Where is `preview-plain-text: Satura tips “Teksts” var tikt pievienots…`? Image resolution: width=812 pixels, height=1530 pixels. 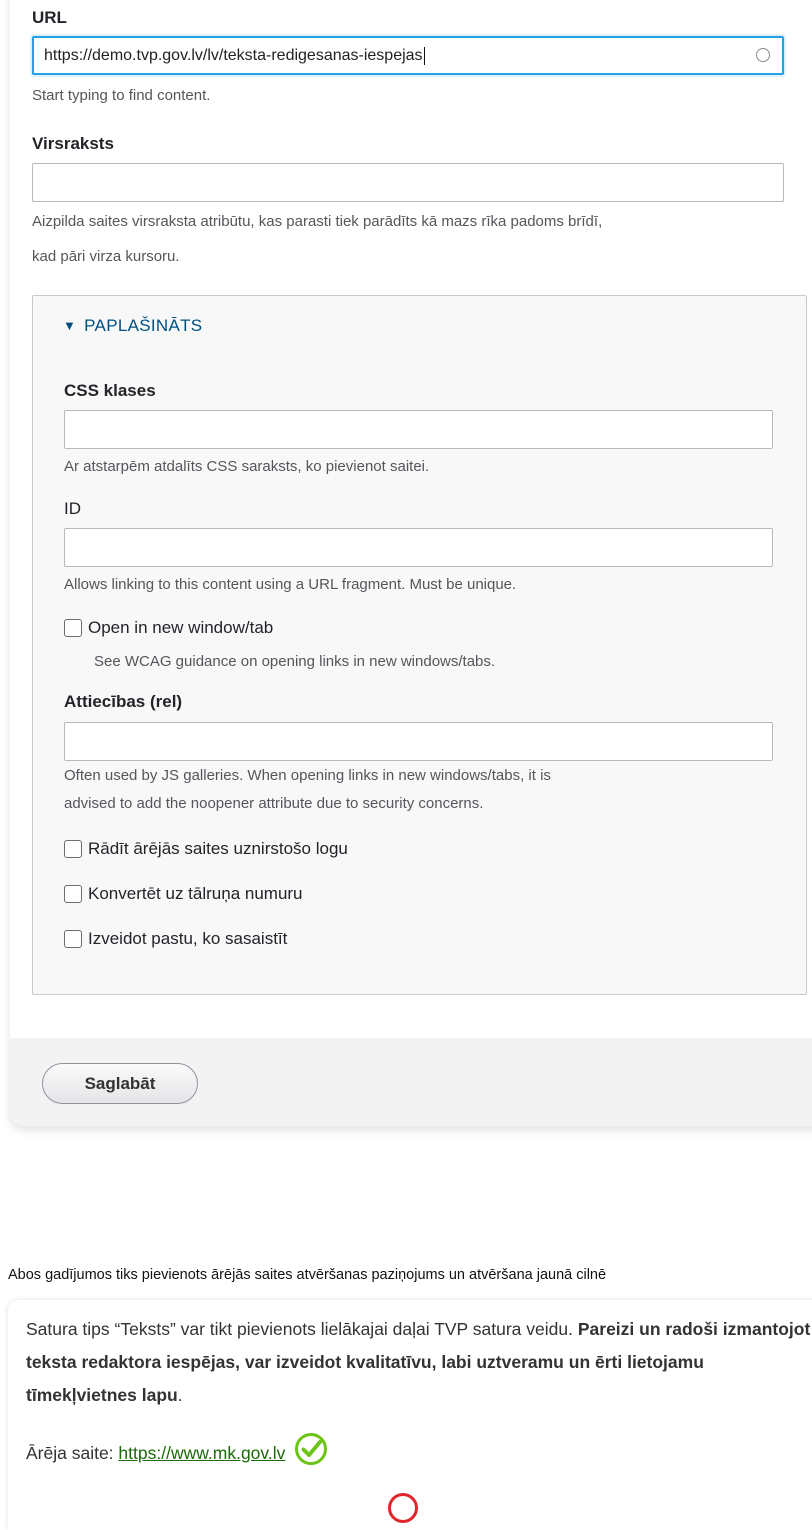 preview-plain-text: Satura tips “Teksts” var tikt pievienots… is located at coordinates (299, 1329).